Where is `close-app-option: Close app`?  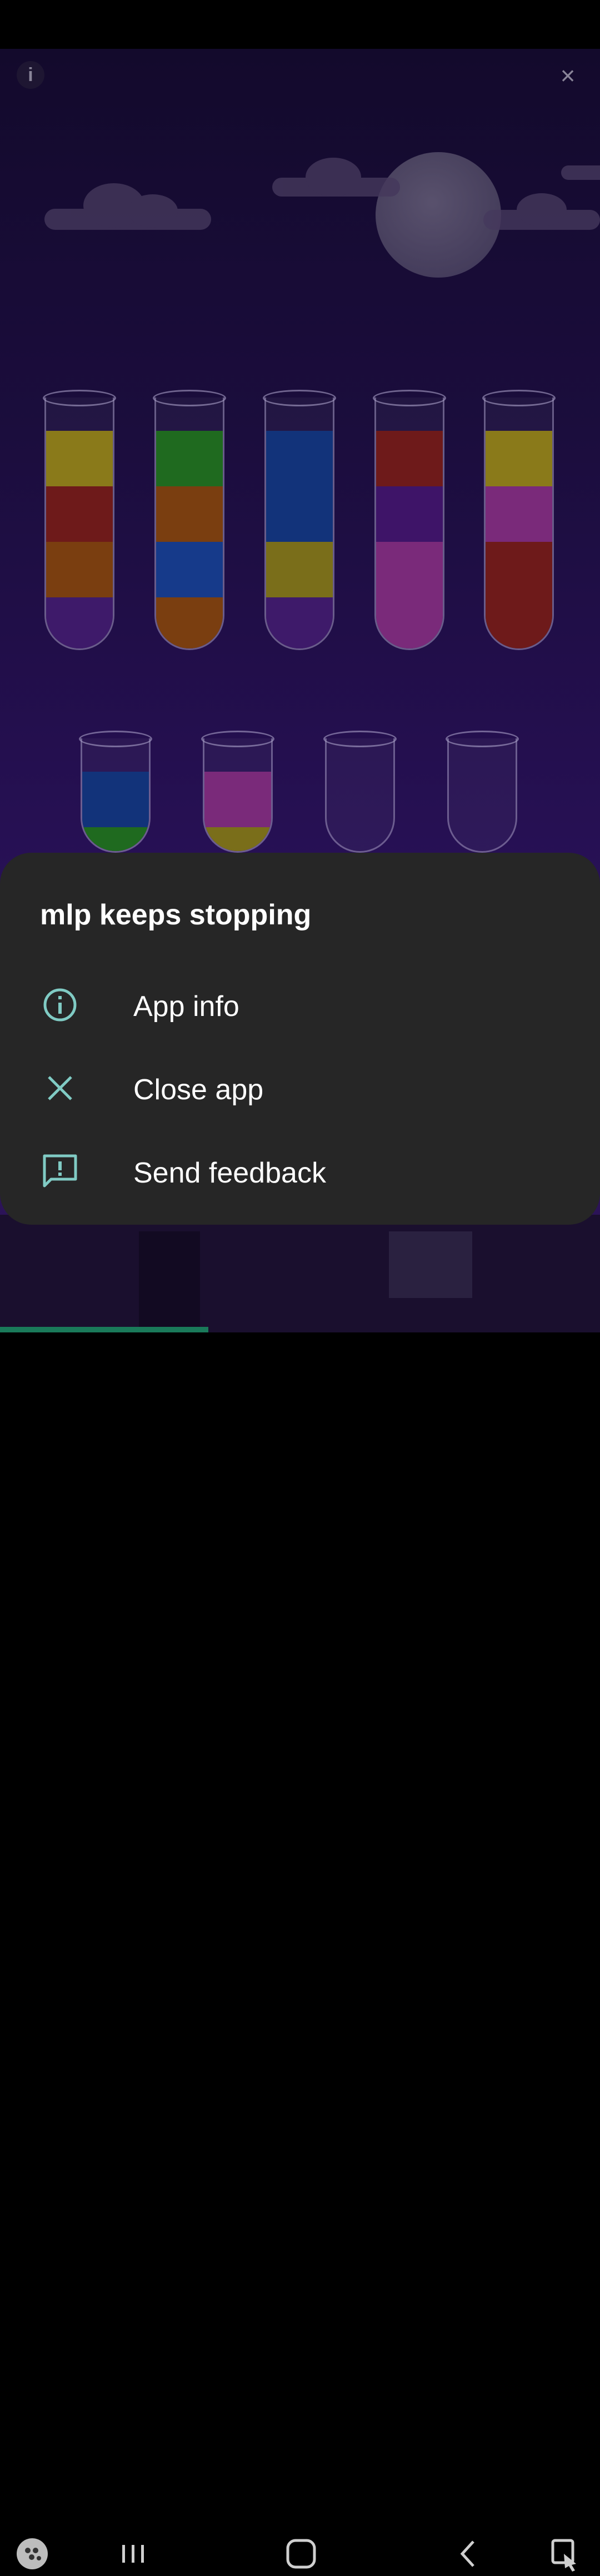
close-app-option: Close app is located at coordinates (300, 1088).